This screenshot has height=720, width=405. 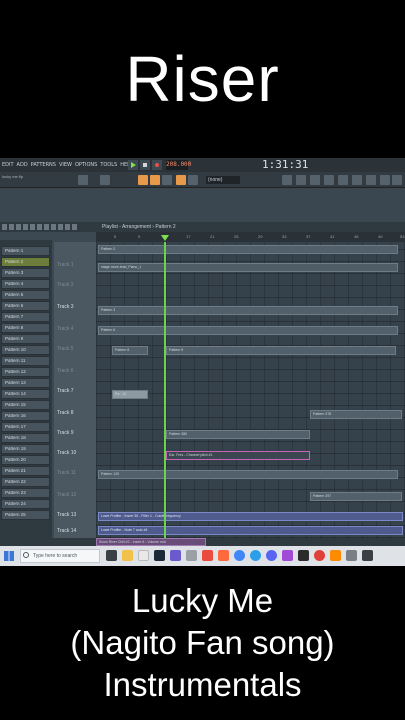 What do you see at coordinates (329, 180) in the screenshot?
I see `mixer-icon` at bounding box center [329, 180].